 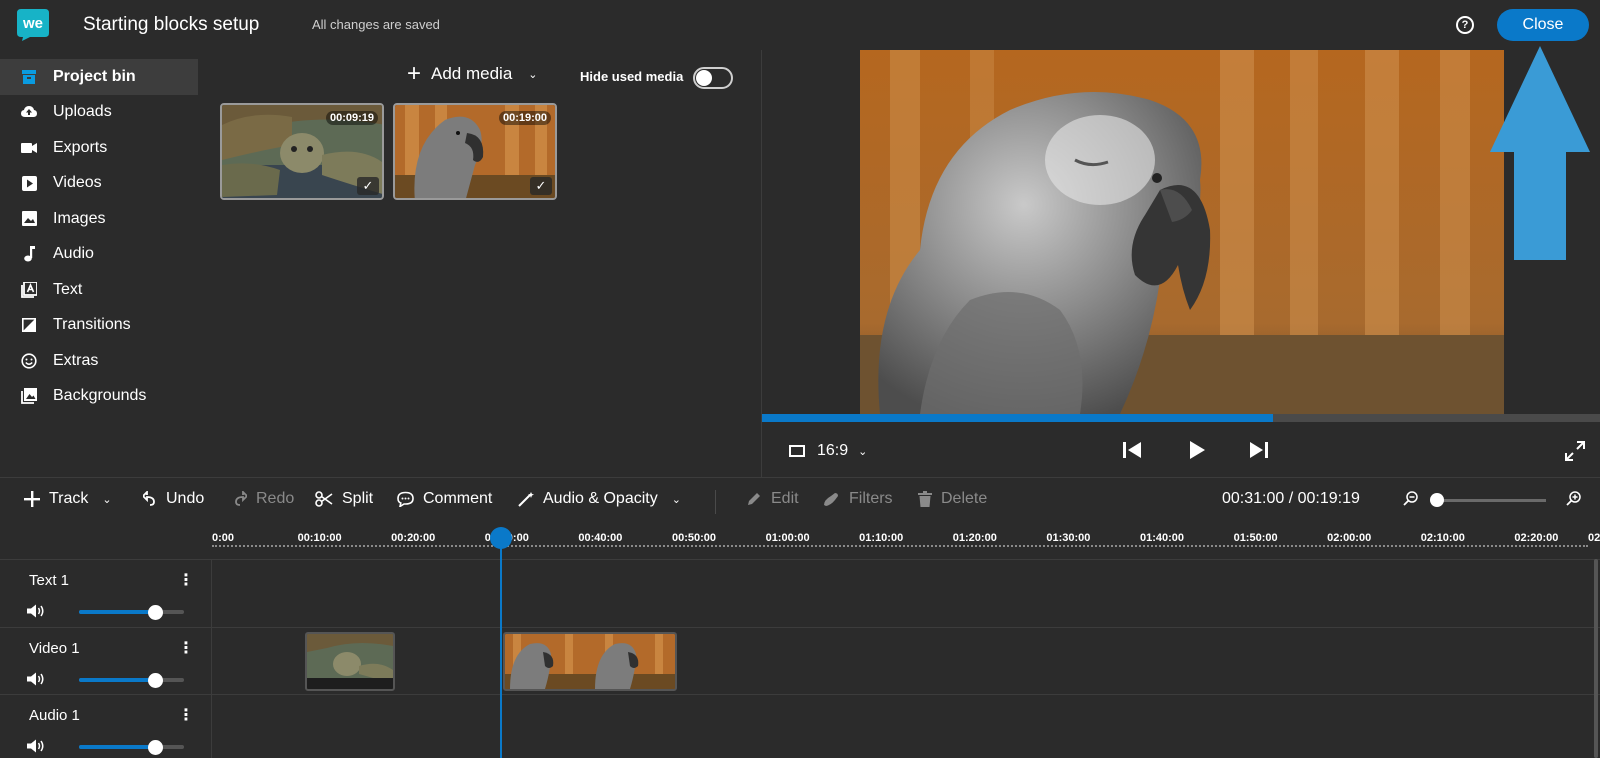 I want to click on sidebar-item-audio: Audio, so click(x=99, y=255).